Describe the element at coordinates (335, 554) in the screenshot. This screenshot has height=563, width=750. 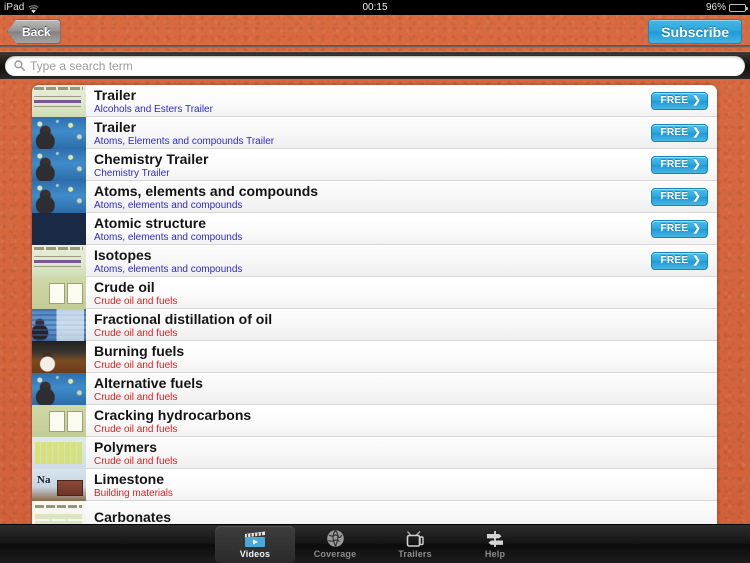
I see `tab-label: Coverage` at that location.